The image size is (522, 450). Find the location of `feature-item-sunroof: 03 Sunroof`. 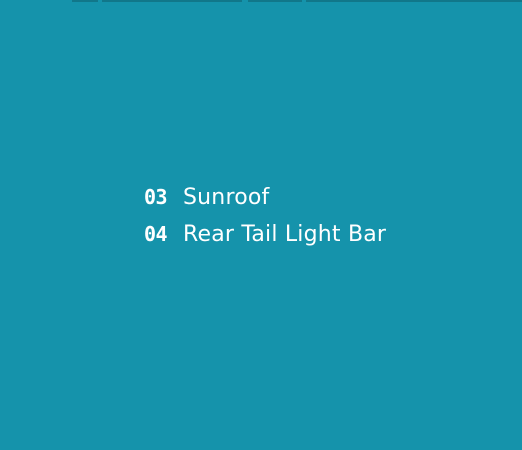

feature-item-sunroof: 03 Sunroof is located at coordinates (265, 203).